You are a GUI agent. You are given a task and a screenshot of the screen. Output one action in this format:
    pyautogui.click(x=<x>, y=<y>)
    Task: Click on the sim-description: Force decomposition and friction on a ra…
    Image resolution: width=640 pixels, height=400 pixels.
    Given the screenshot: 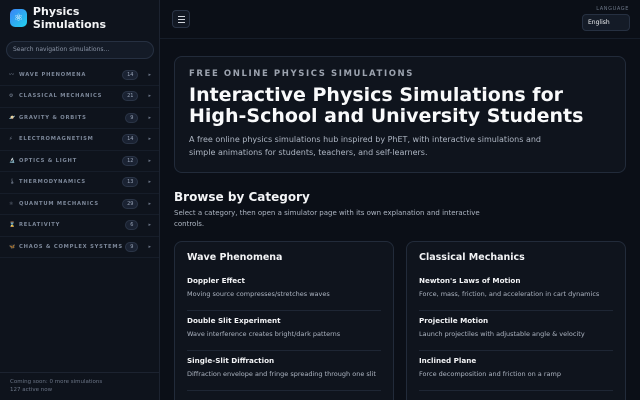 What is the action you would take?
    pyautogui.click(x=490, y=374)
    